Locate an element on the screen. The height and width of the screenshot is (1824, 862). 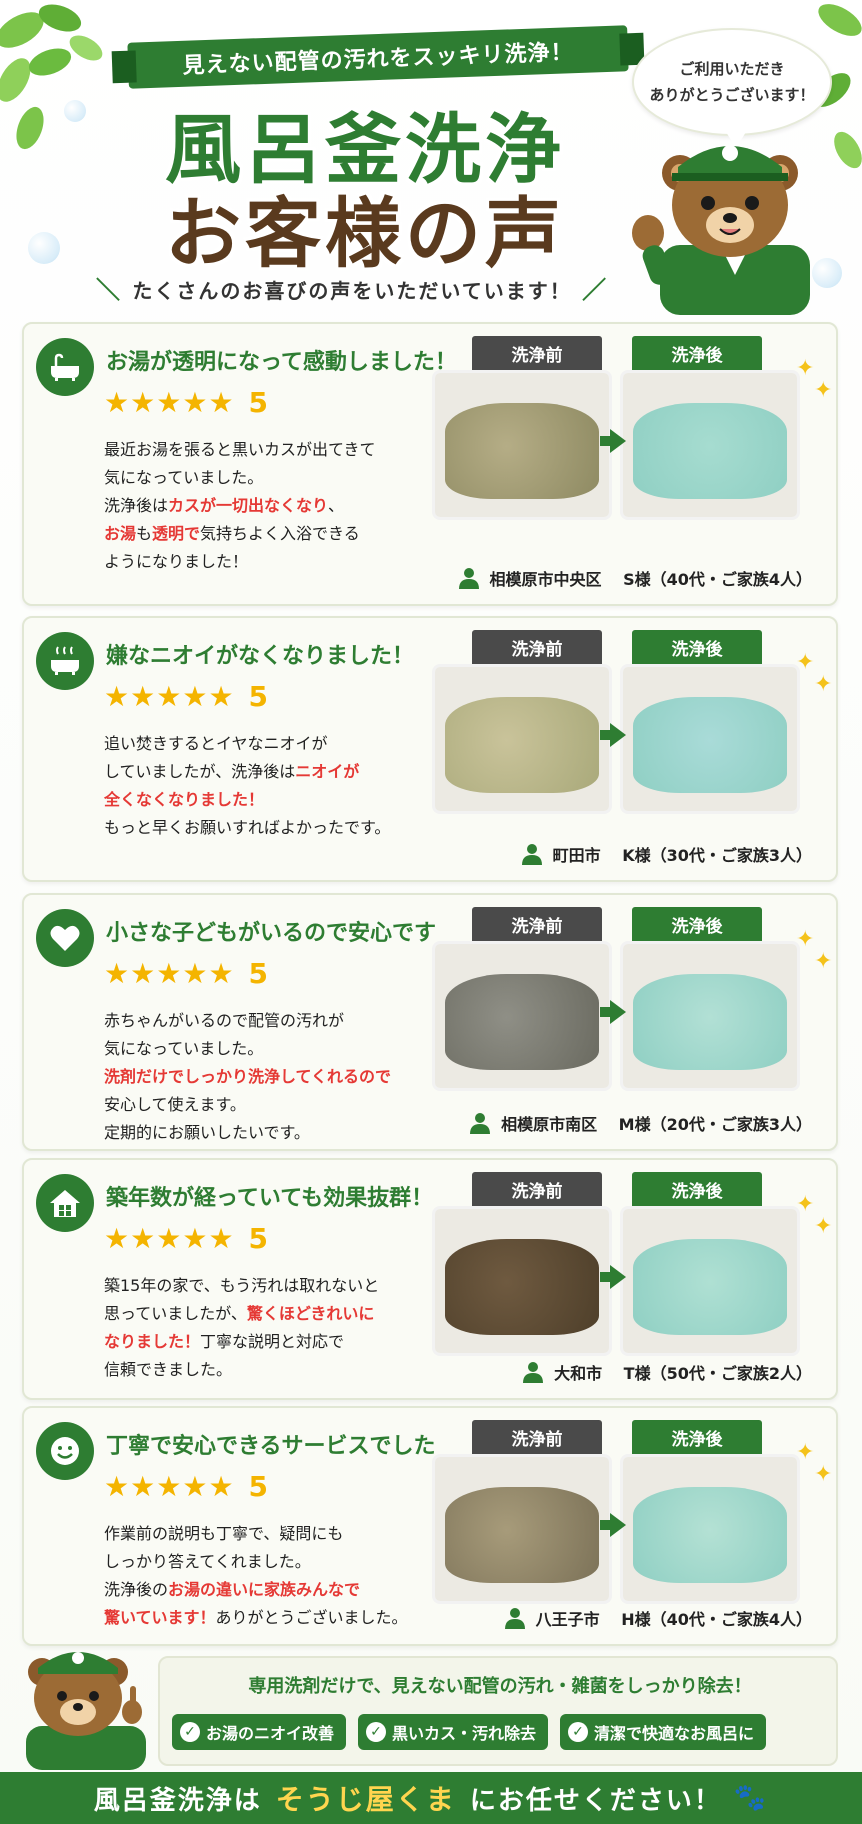
speech-line1: ご利用いただき is located at coordinates (732, 69).